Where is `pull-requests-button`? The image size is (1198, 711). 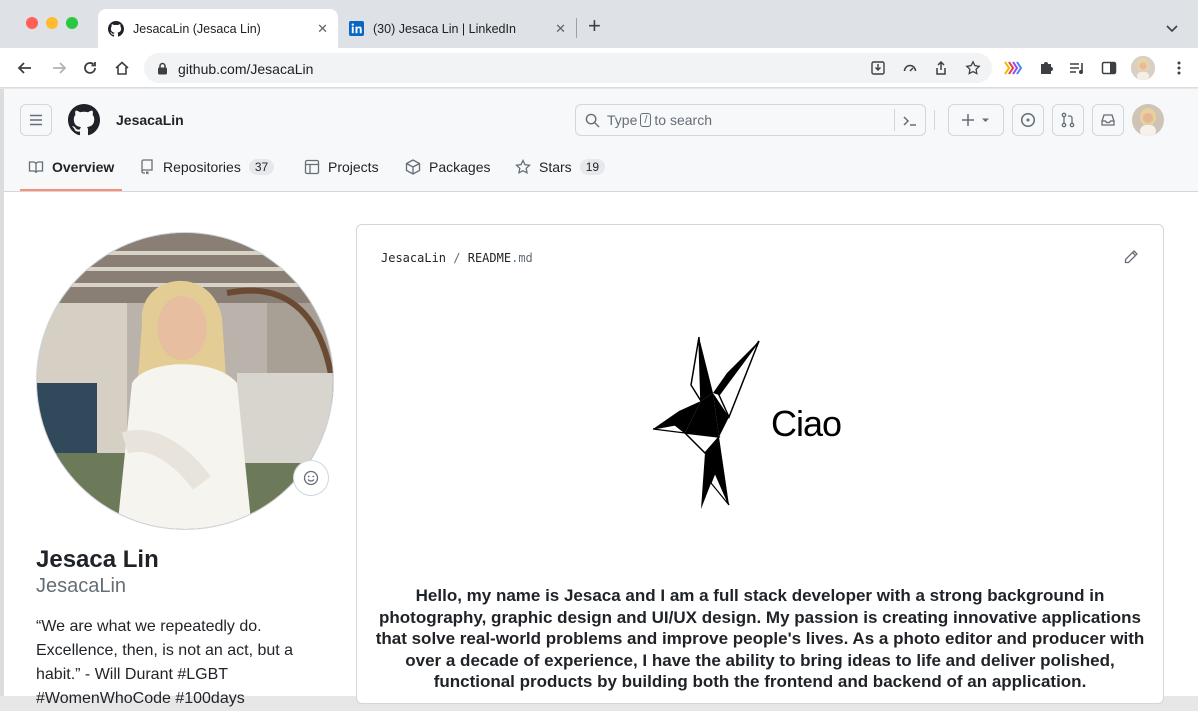 pull-requests-button is located at coordinates (1068, 120).